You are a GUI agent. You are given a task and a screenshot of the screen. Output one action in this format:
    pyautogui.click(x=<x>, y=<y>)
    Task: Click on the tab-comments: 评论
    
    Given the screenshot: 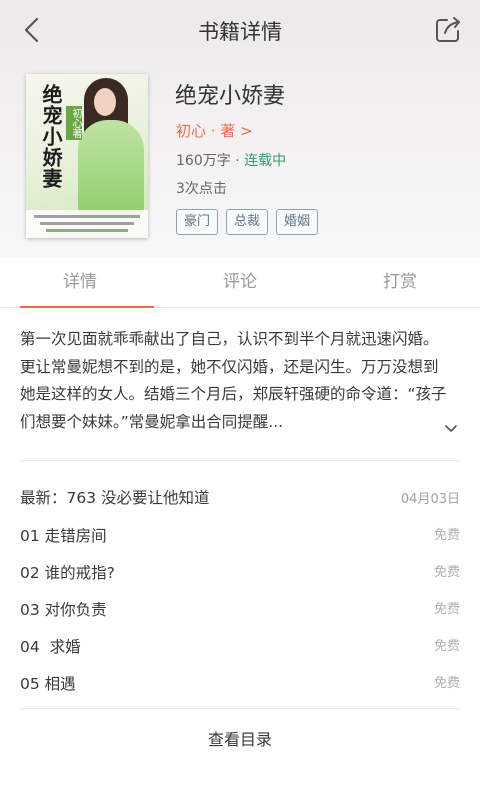 What is the action you would take?
    pyautogui.click(x=240, y=282)
    